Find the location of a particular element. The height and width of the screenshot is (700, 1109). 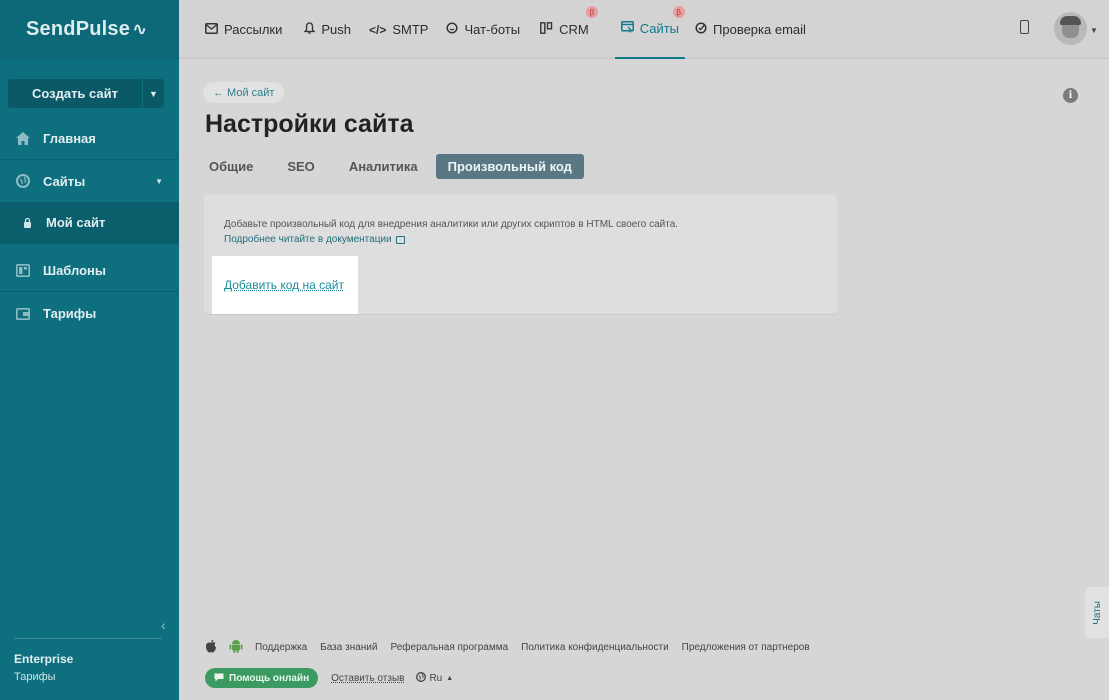

nav-label: Чат-боты is located at coordinates (492, 29).